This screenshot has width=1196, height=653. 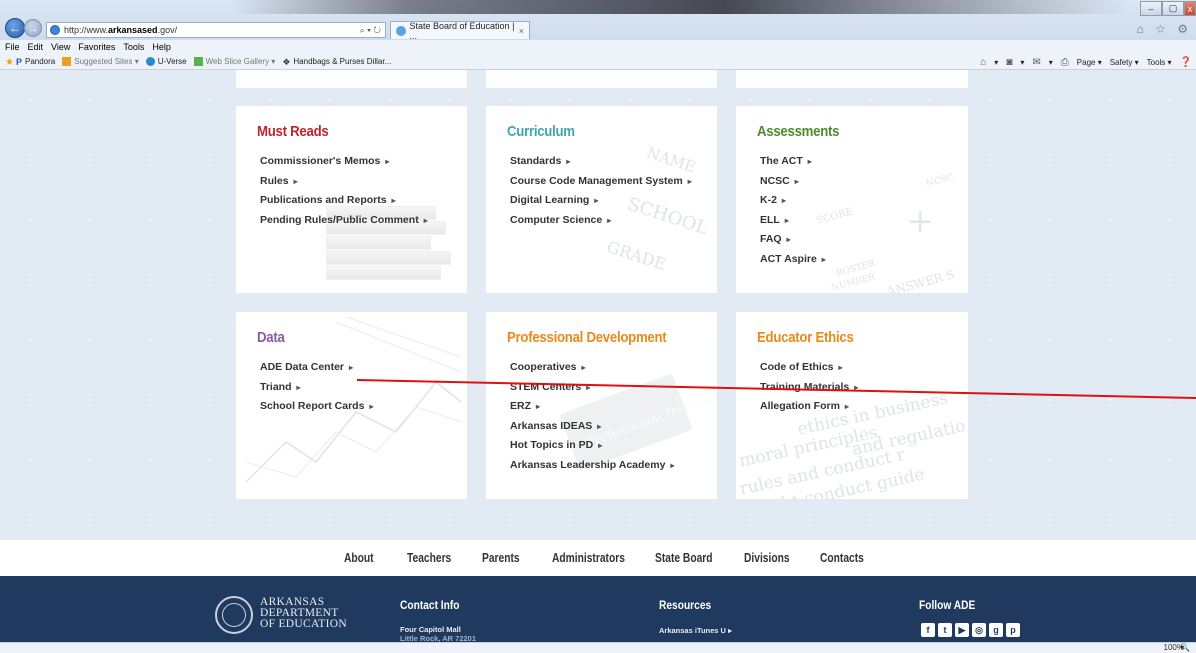 I want to click on zoom-level: 🔍 100% ▾, so click(x=1177, y=647).